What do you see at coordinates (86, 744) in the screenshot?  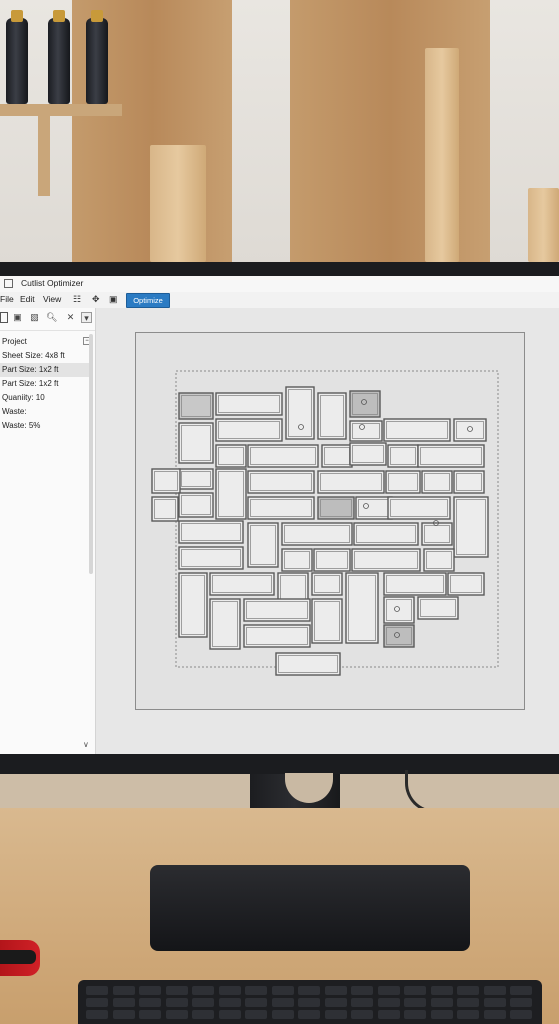 I see `chevron-down-icon: ∨` at bounding box center [86, 744].